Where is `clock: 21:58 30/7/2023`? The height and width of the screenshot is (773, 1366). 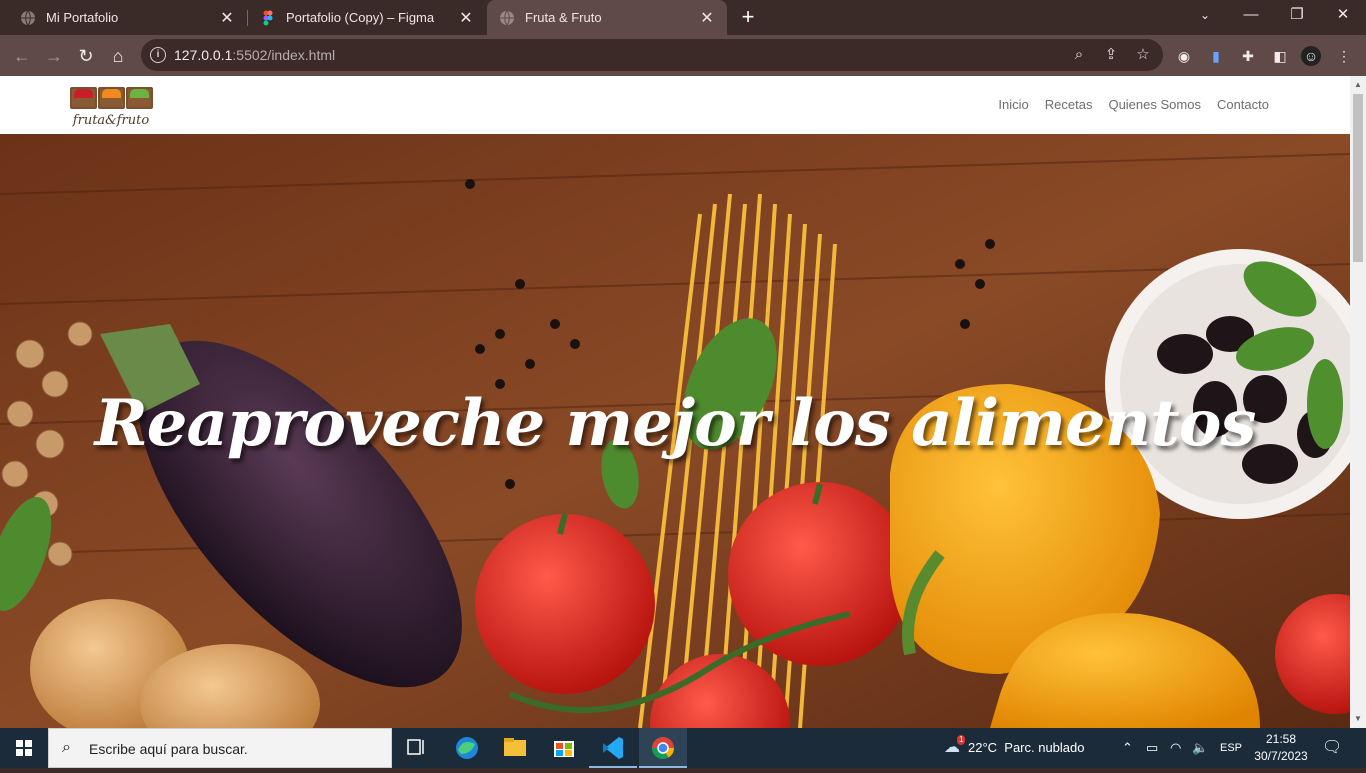 clock: 21:58 30/7/2023 is located at coordinates (1281, 748).